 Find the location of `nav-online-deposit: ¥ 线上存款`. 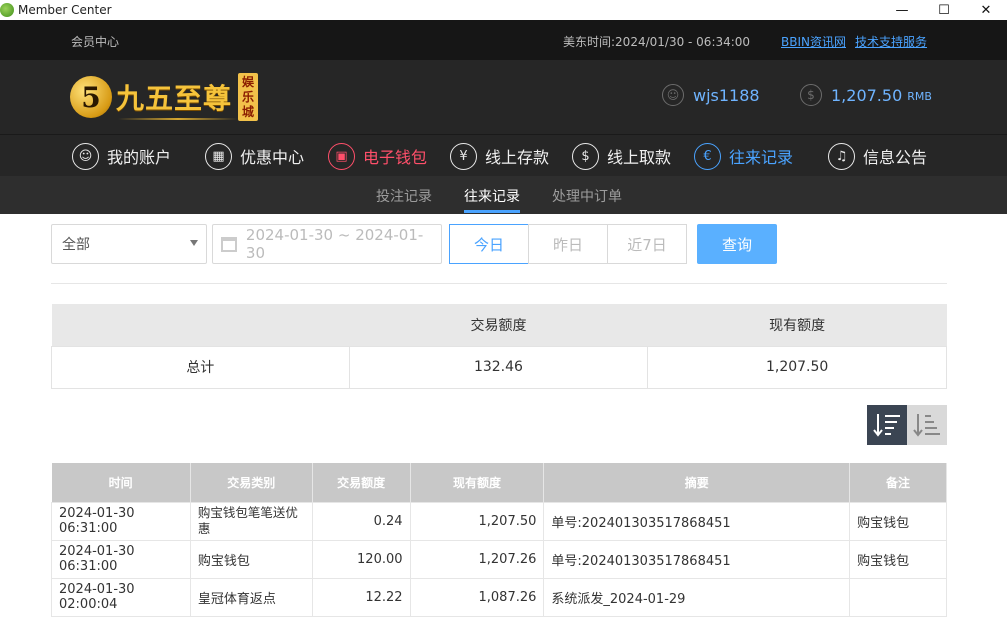

nav-online-deposit: ¥ 线上存款 is located at coordinates (499, 156).